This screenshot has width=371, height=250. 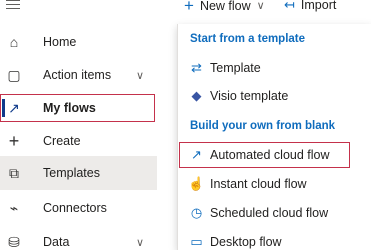 I want to click on visio-icon: ◆, so click(x=196, y=95).